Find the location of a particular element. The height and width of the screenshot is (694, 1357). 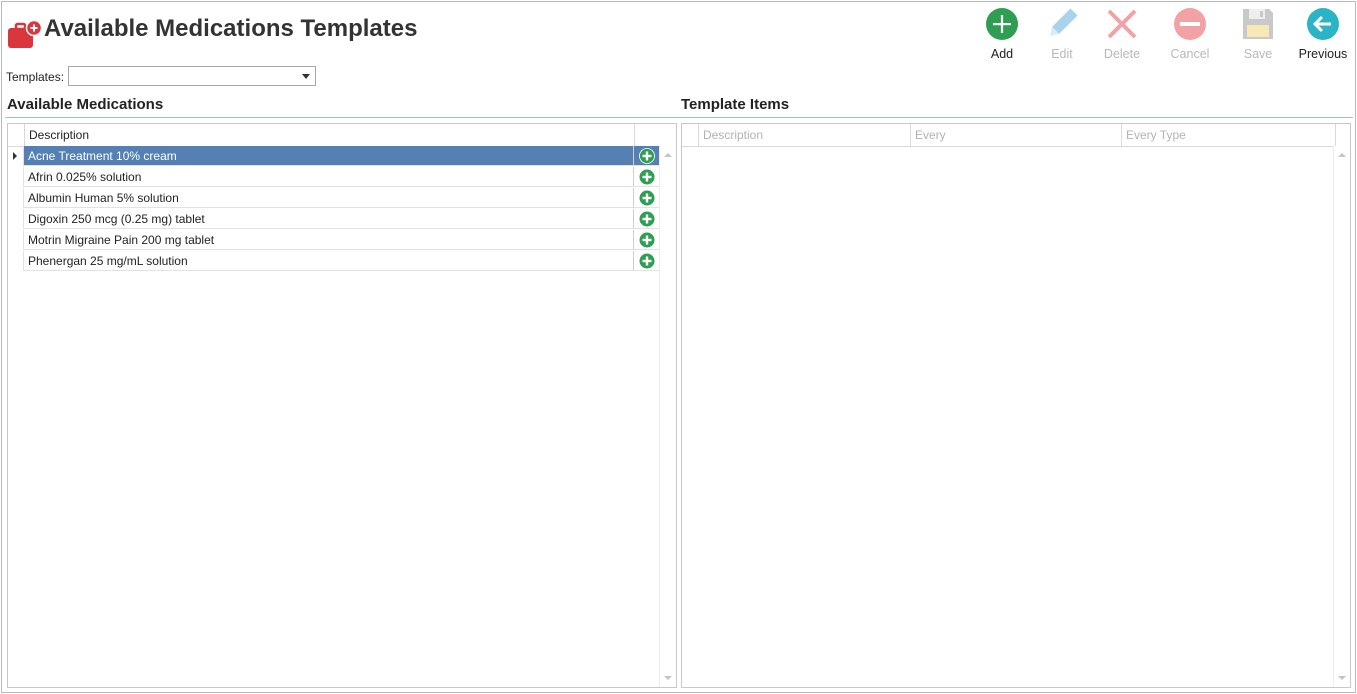

save-icon is located at coordinates (1258, 24).